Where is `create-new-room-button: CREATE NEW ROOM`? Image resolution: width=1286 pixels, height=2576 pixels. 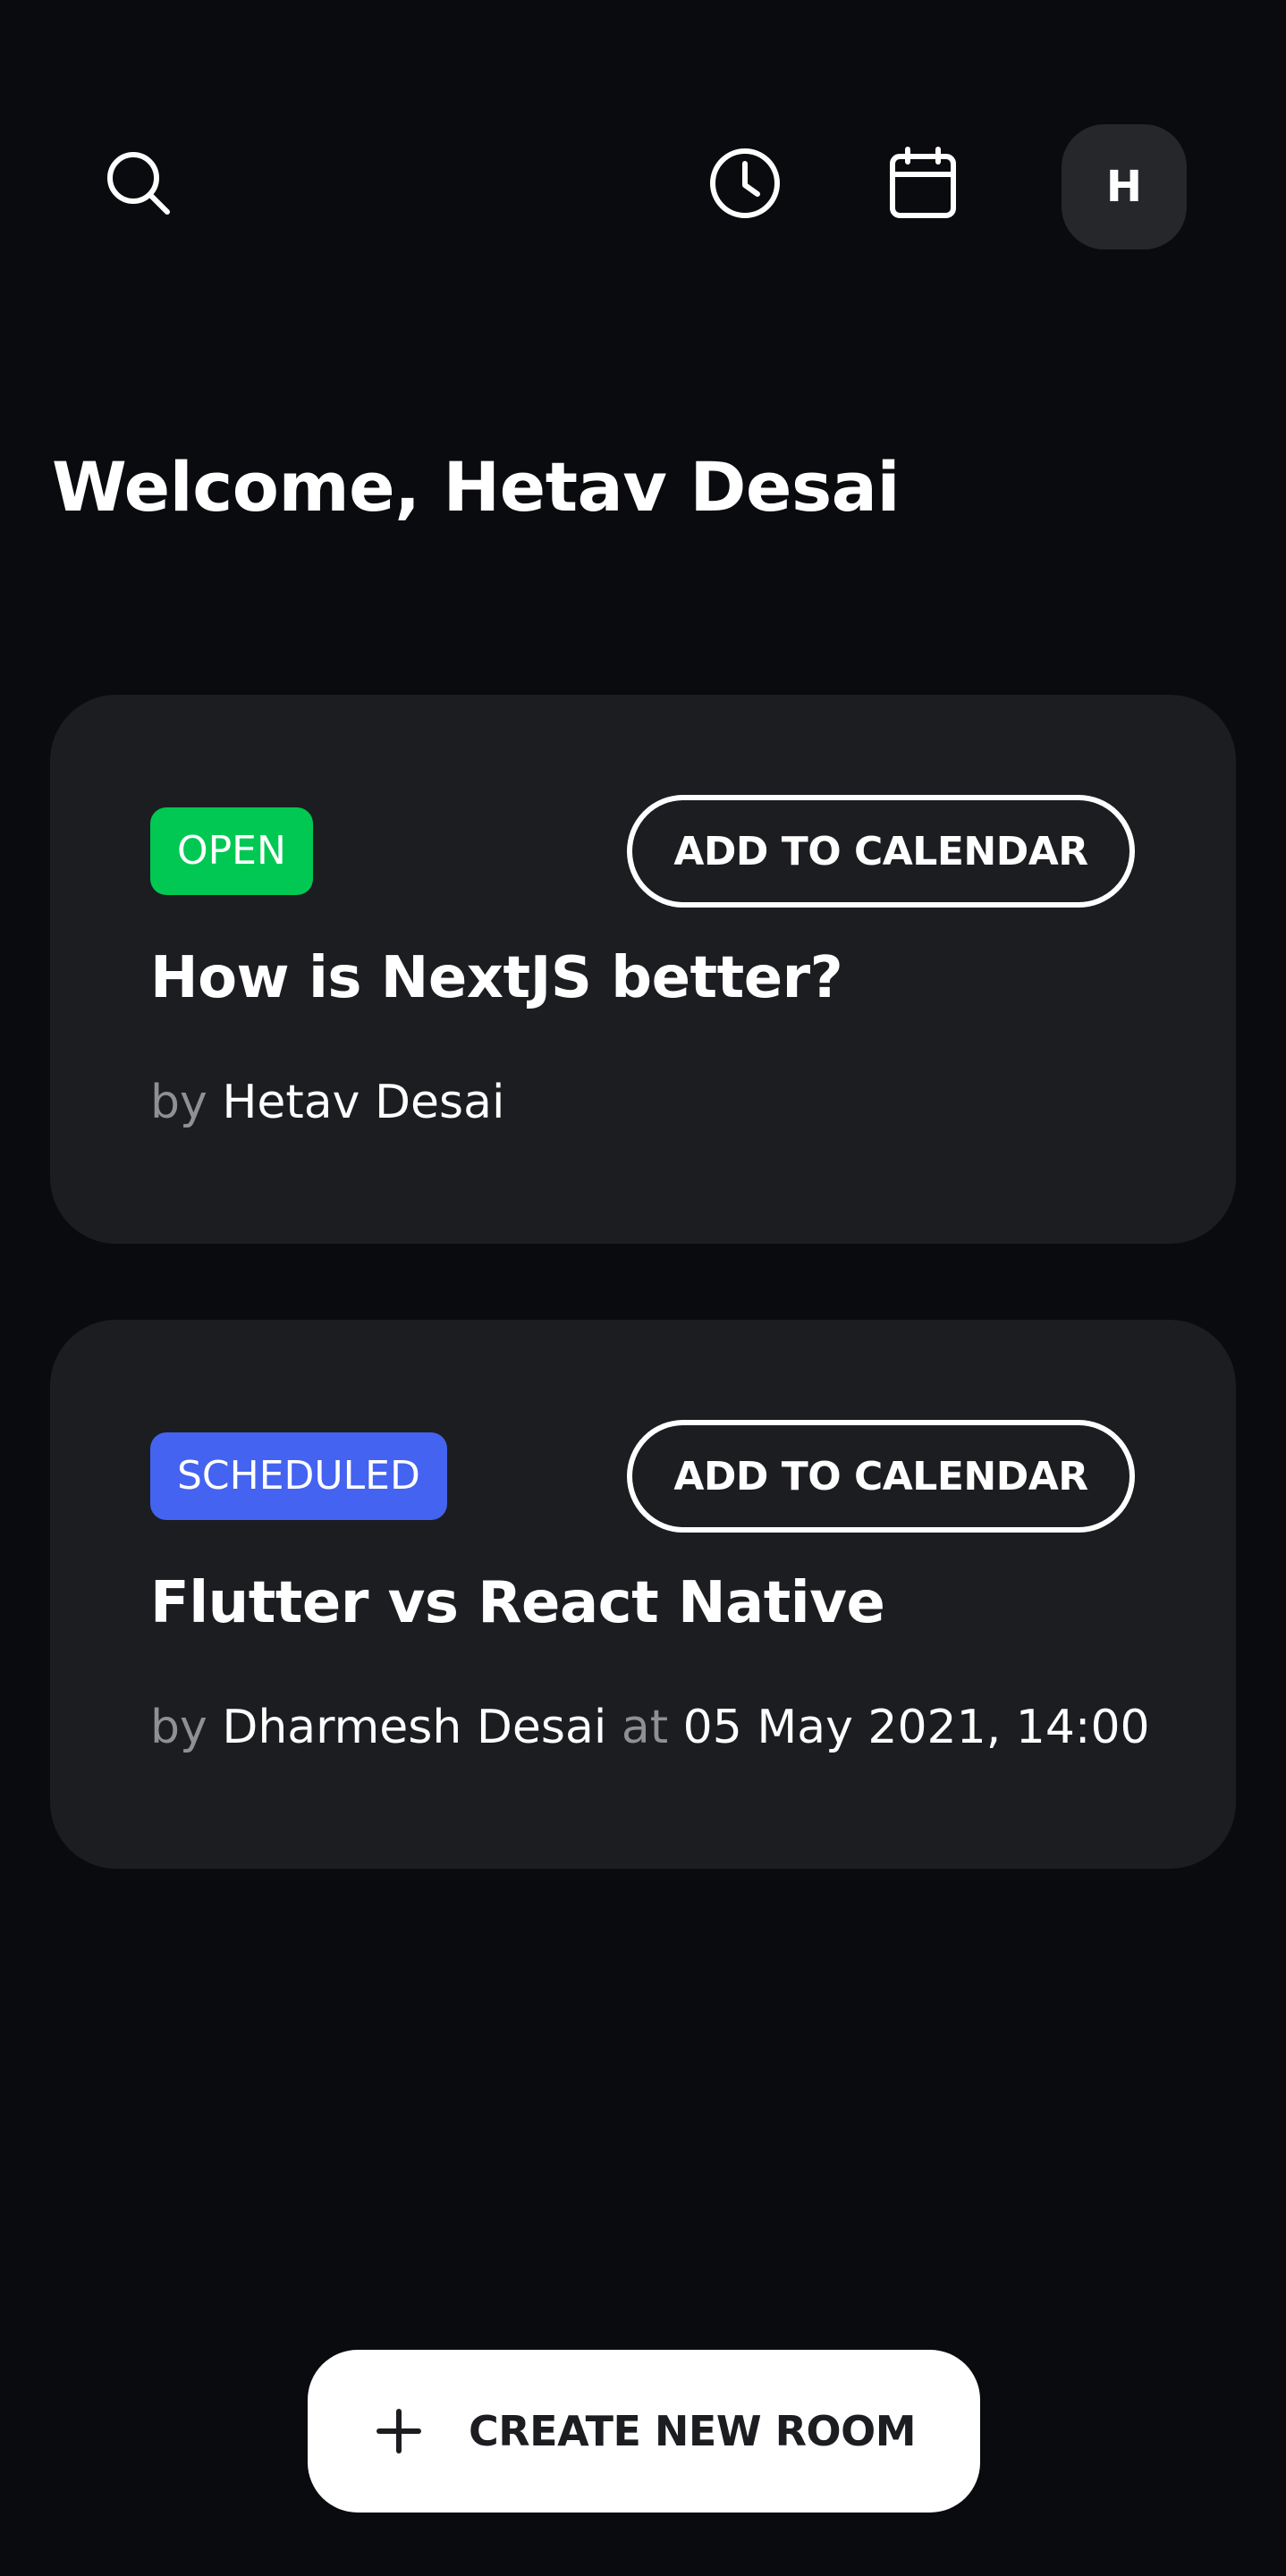 create-new-room-button: CREATE NEW ROOM is located at coordinates (644, 2431).